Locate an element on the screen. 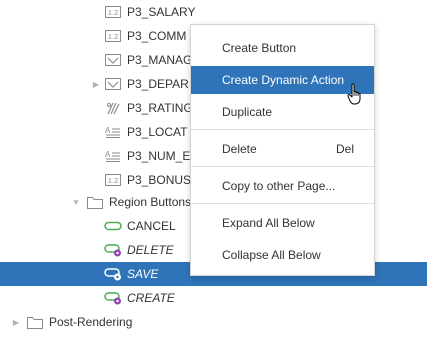 Image resolution: width=427 pixels, height=343 pixels. tree-node-label: P3_MANAG is located at coordinates (160, 60).